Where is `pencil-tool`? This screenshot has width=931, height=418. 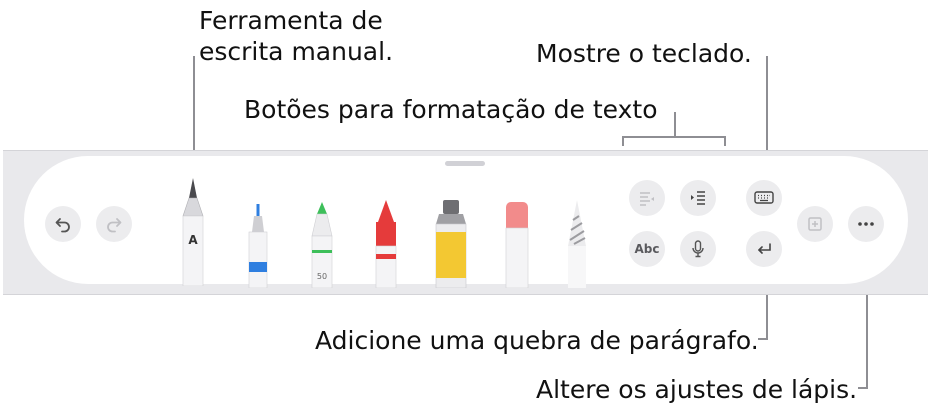 pencil-tool is located at coordinates (577, 243).